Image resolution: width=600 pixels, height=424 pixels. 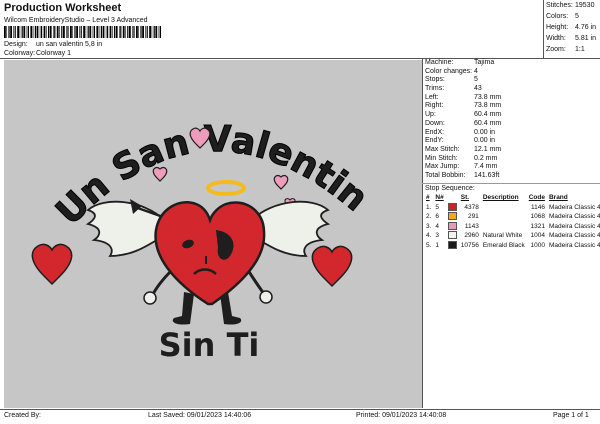 What do you see at coordinates (82, 32) in the screenshot?
I see `barcode` at bounding box center [82, 32].